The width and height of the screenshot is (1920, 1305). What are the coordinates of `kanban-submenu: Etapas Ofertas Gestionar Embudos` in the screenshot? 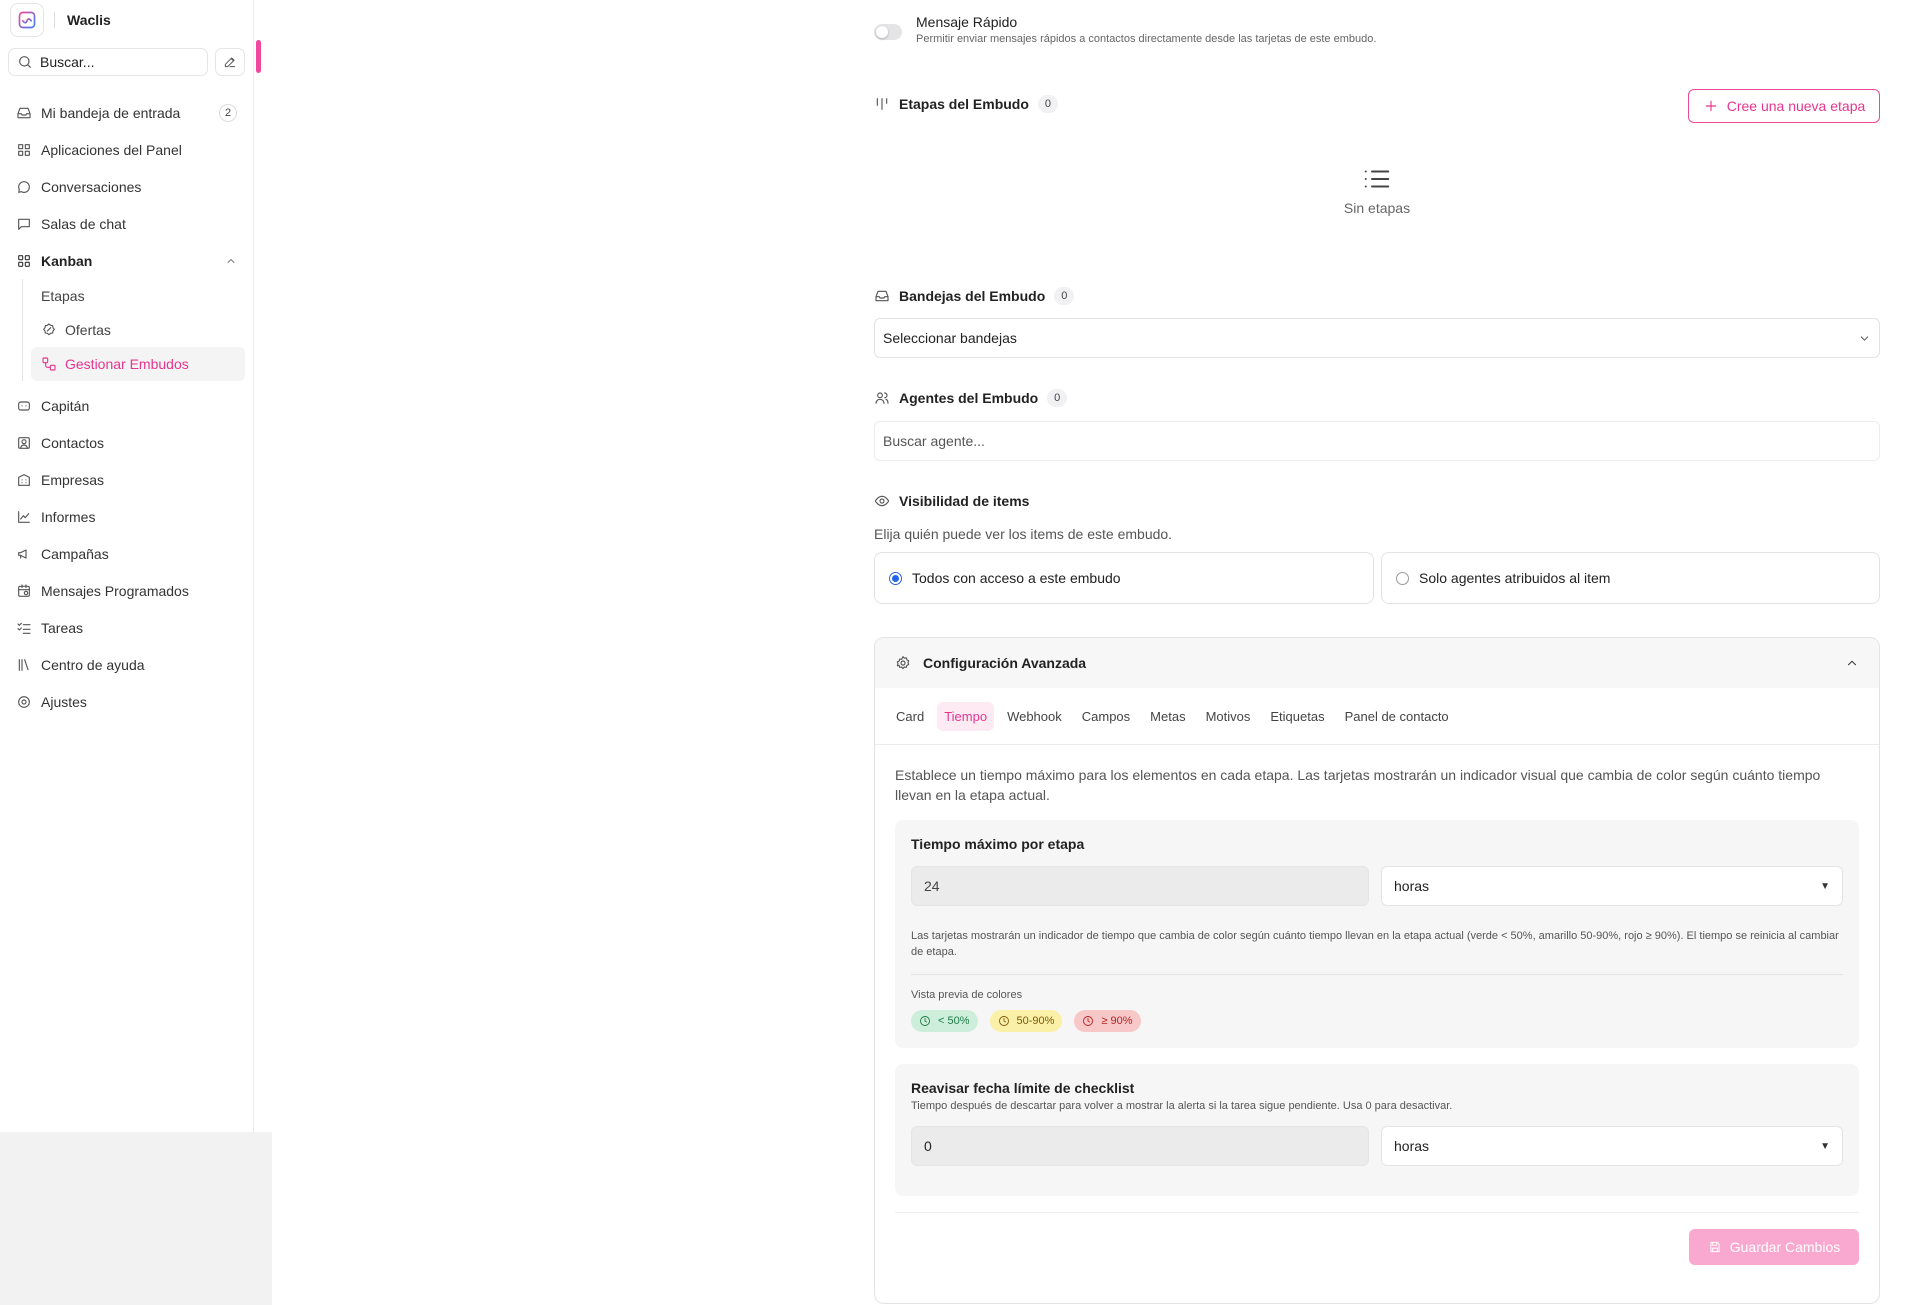 It's located at (137, 330).